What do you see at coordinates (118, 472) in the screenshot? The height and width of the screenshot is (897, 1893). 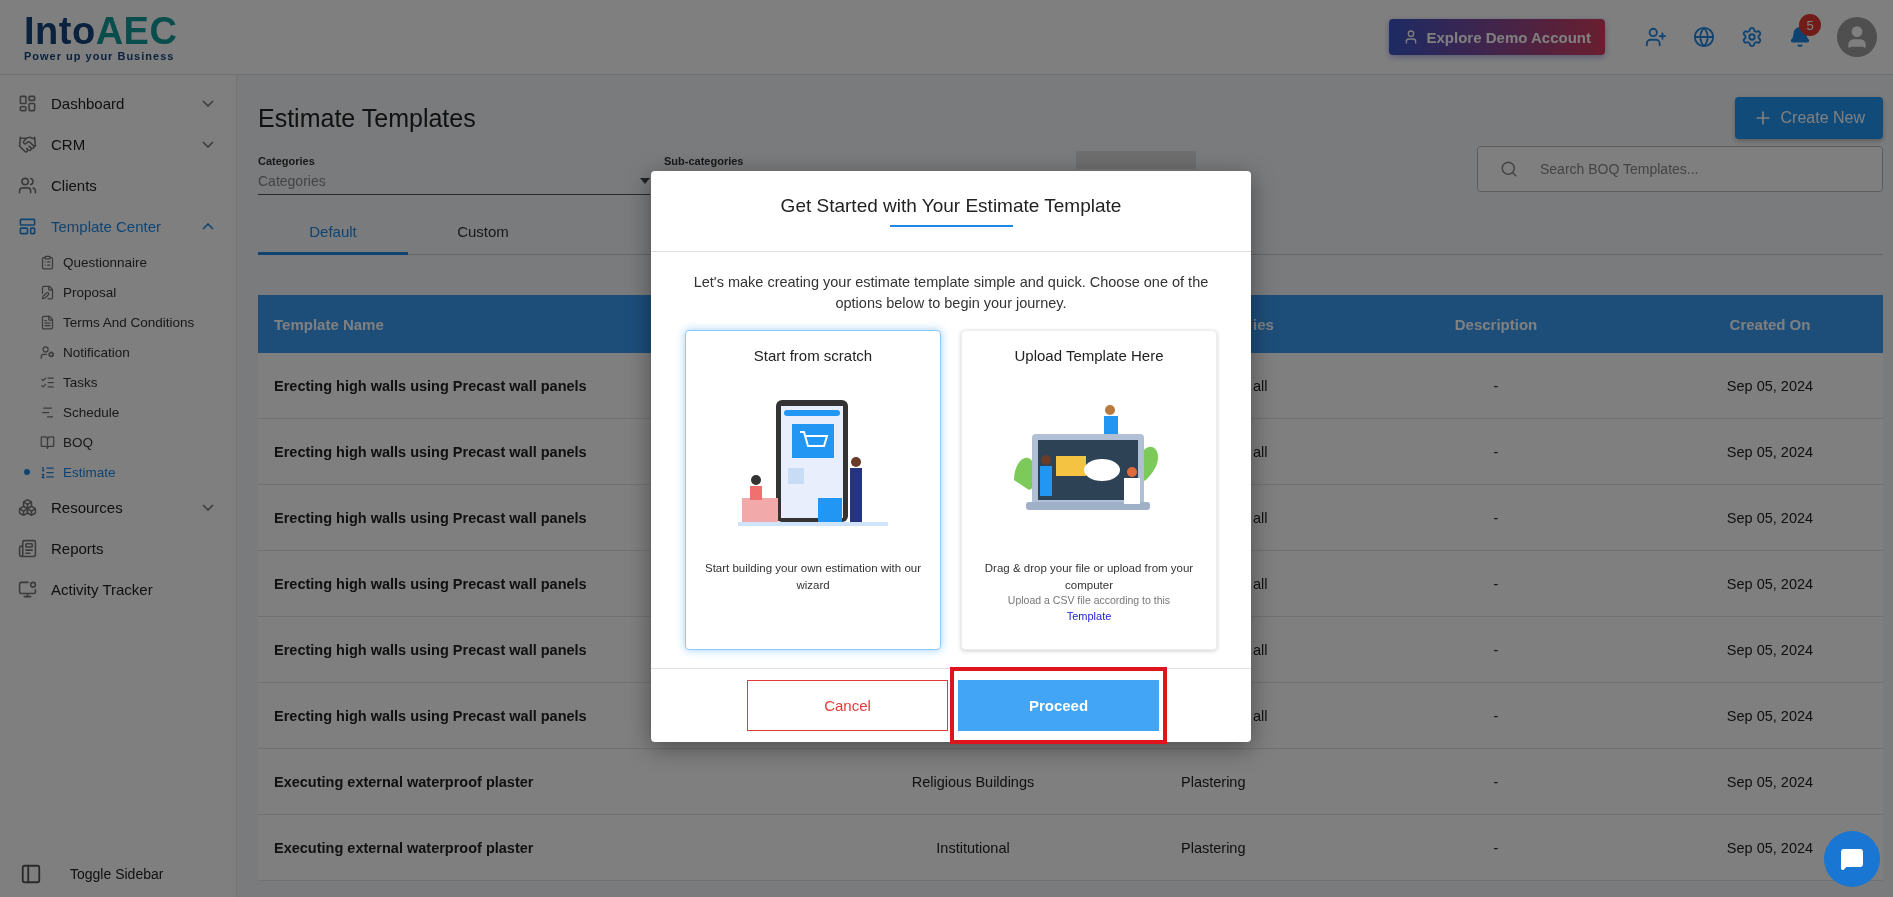 I see `sidebar-subitem: Estimate` at bounding box center [118, 472].